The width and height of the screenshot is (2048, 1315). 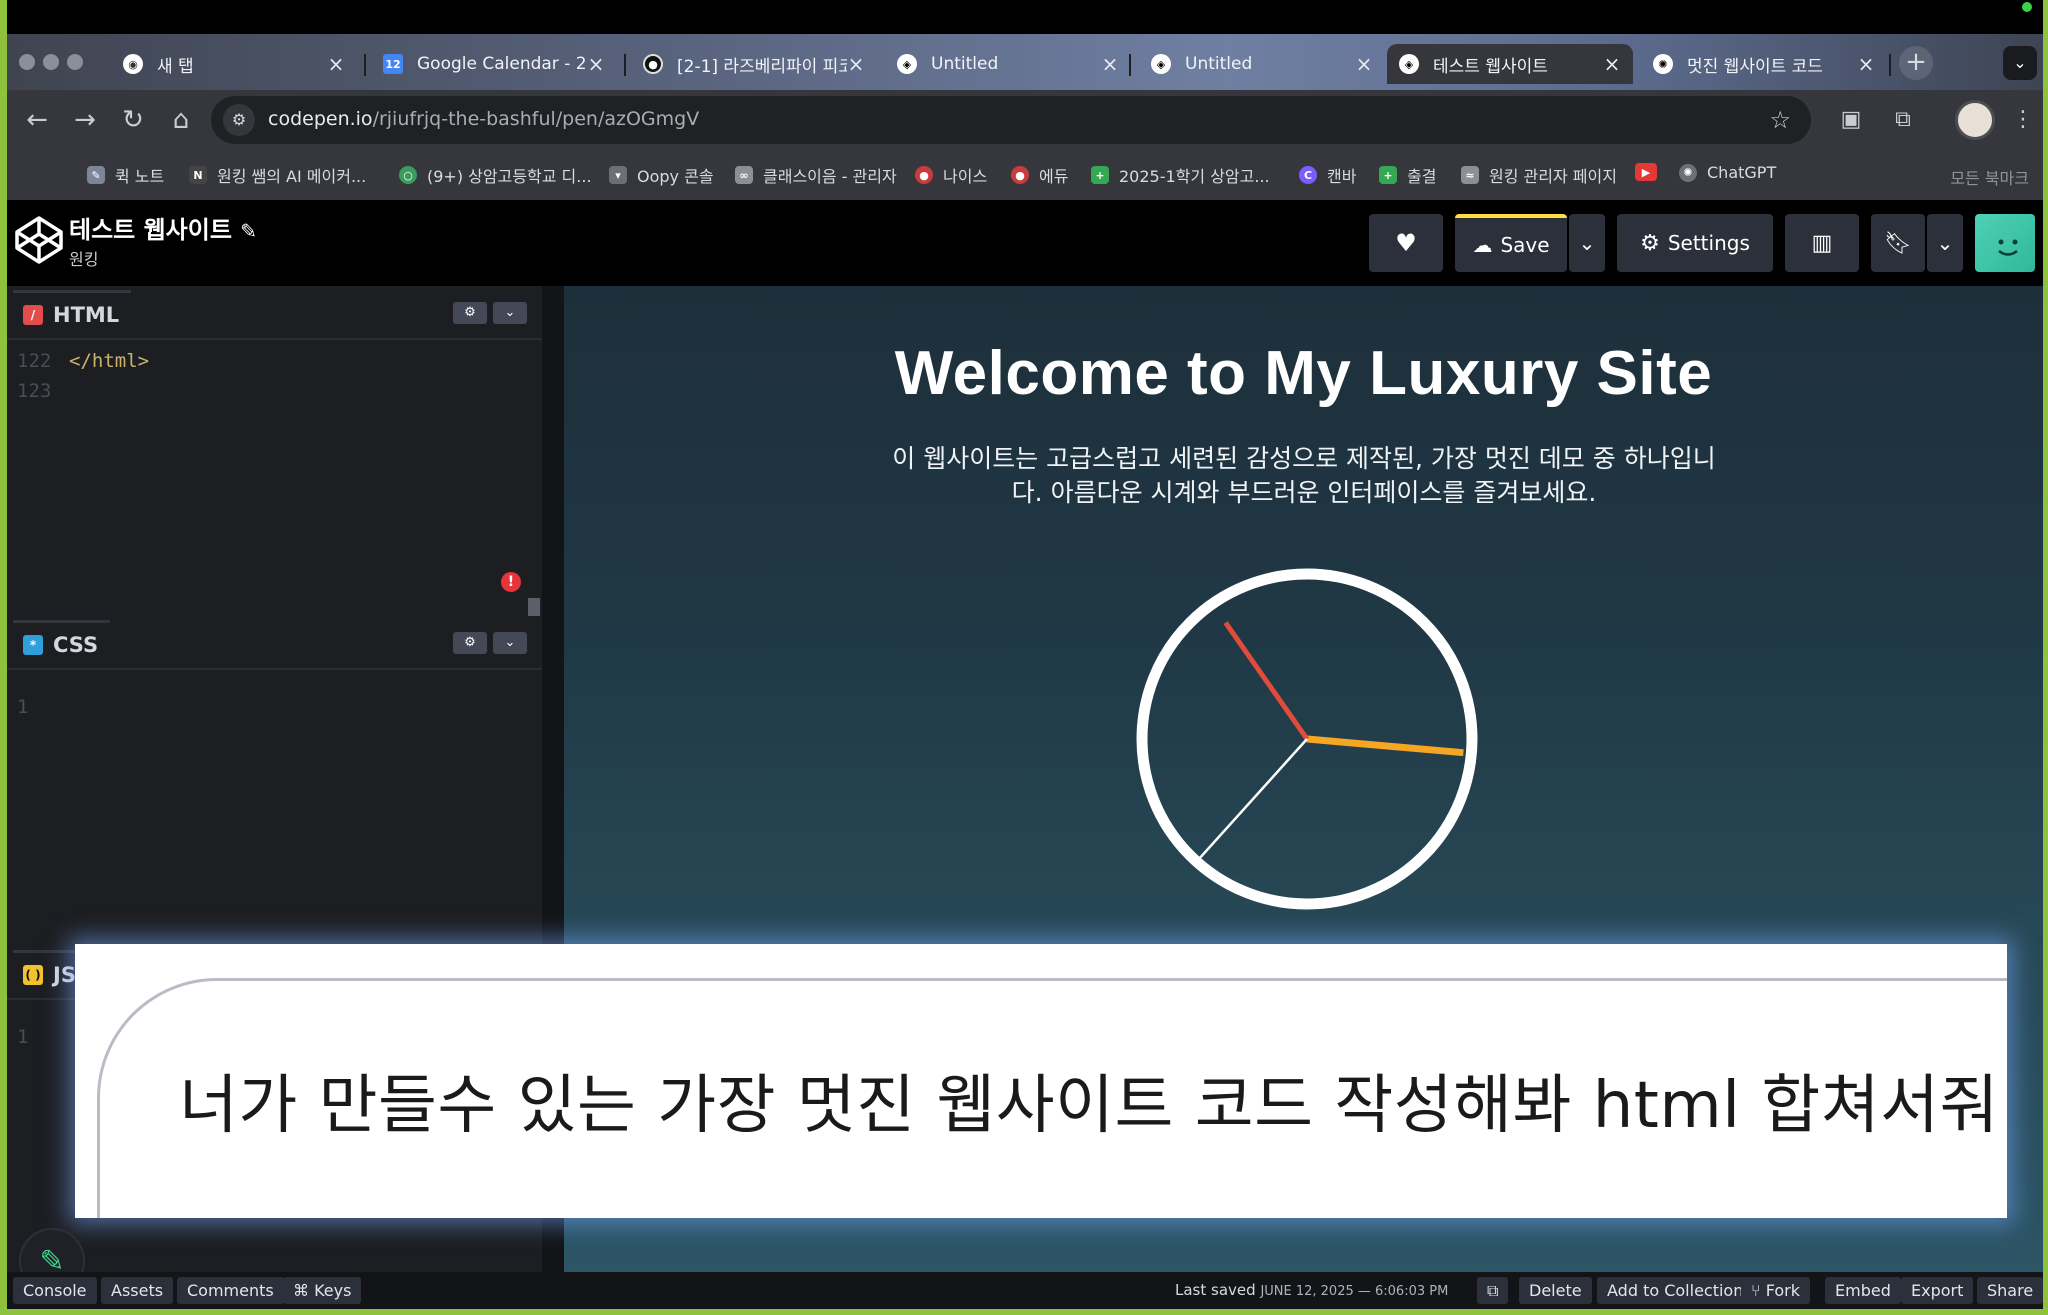 I want to click on bookmark-item: ≈ 원킹 관리자 페이지, so click(x=1539, y=175).